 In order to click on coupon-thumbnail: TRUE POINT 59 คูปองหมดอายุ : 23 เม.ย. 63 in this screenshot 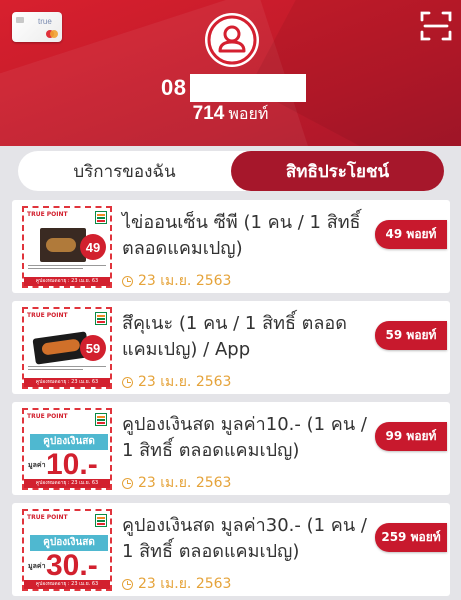, I will do `click(67, 348)`.